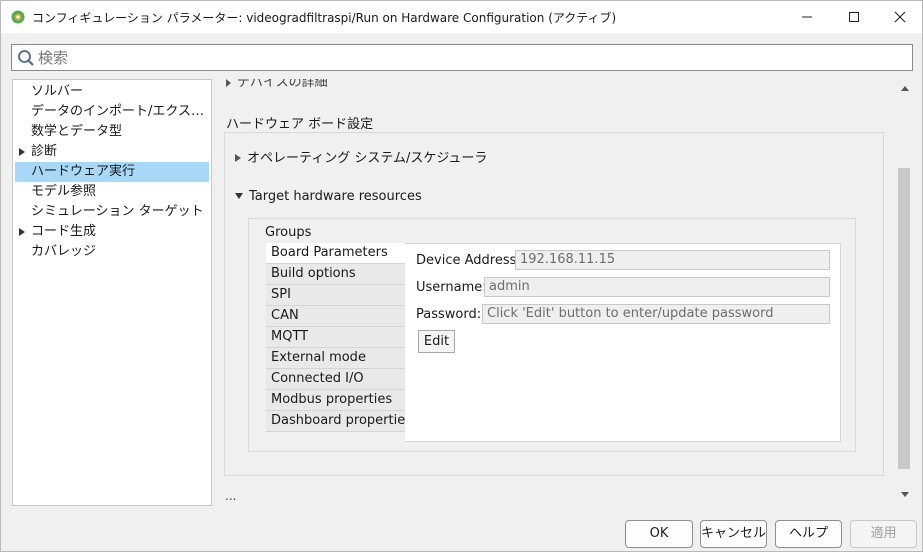 This screenshot has width=923, height=552. What do you see at coordinates (449, 314) in the screenshot?
I see `password-label: Password:` at bounding box center [449, 314].